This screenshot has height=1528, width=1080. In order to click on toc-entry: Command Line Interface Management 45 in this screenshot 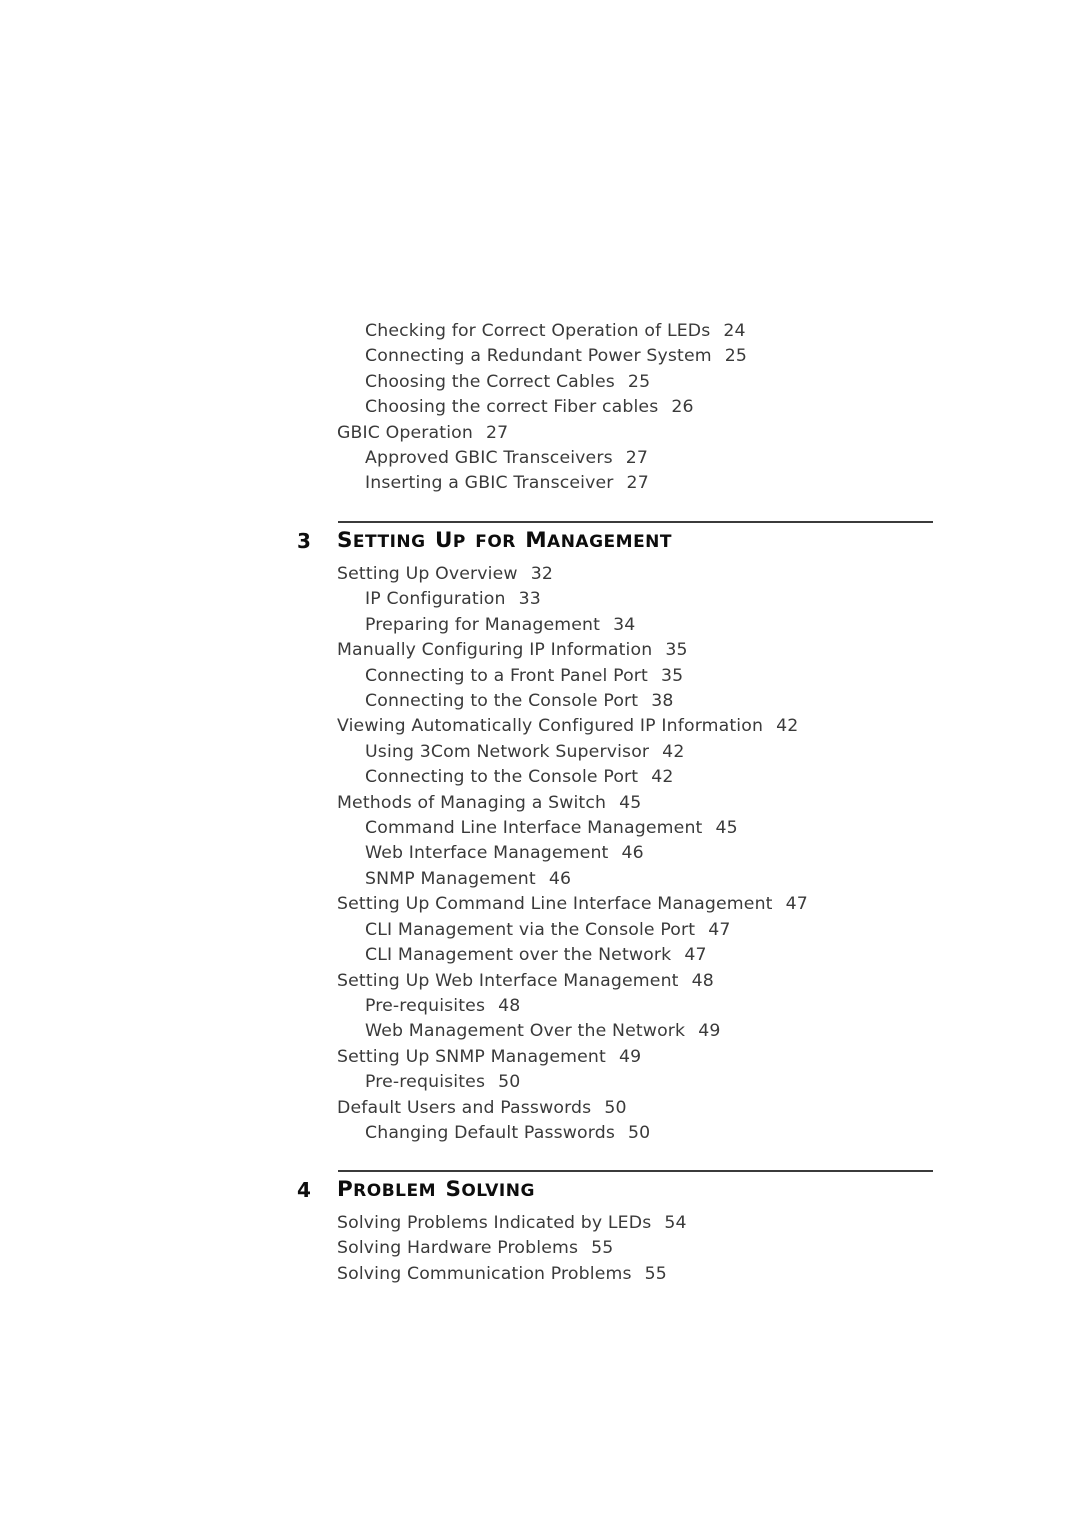, I will do `click(540, 828)`.